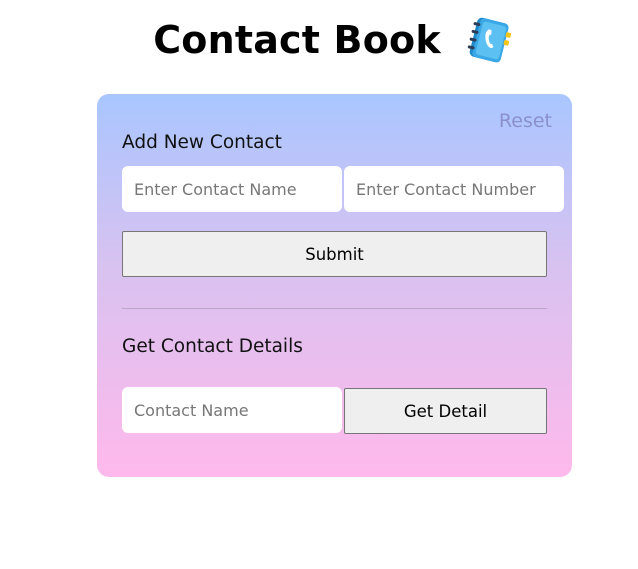 This screenshot has height=569, width=638. I want to click on contact-number-input, so click(454, 189).